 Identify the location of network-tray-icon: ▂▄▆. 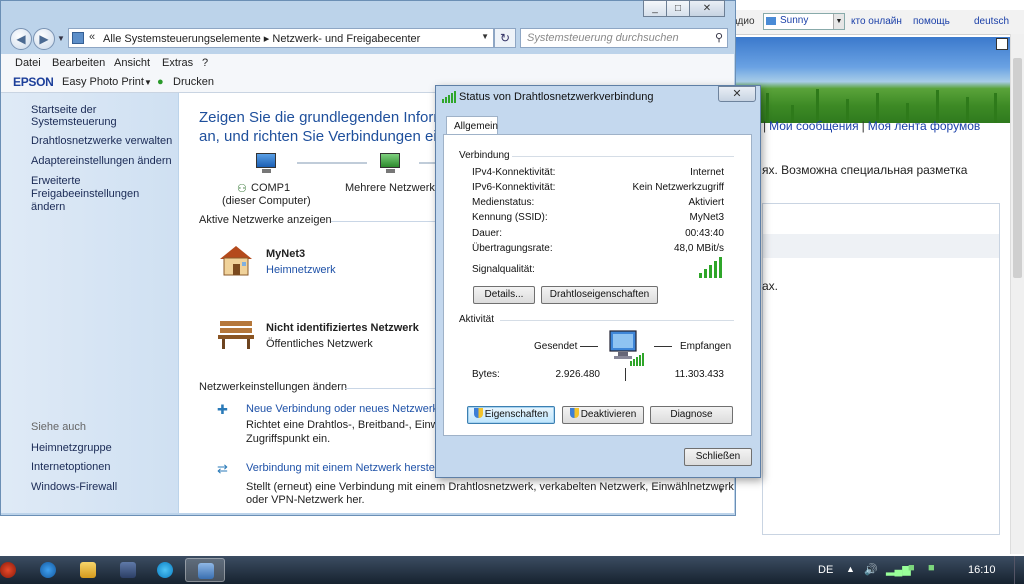
(898, 569).